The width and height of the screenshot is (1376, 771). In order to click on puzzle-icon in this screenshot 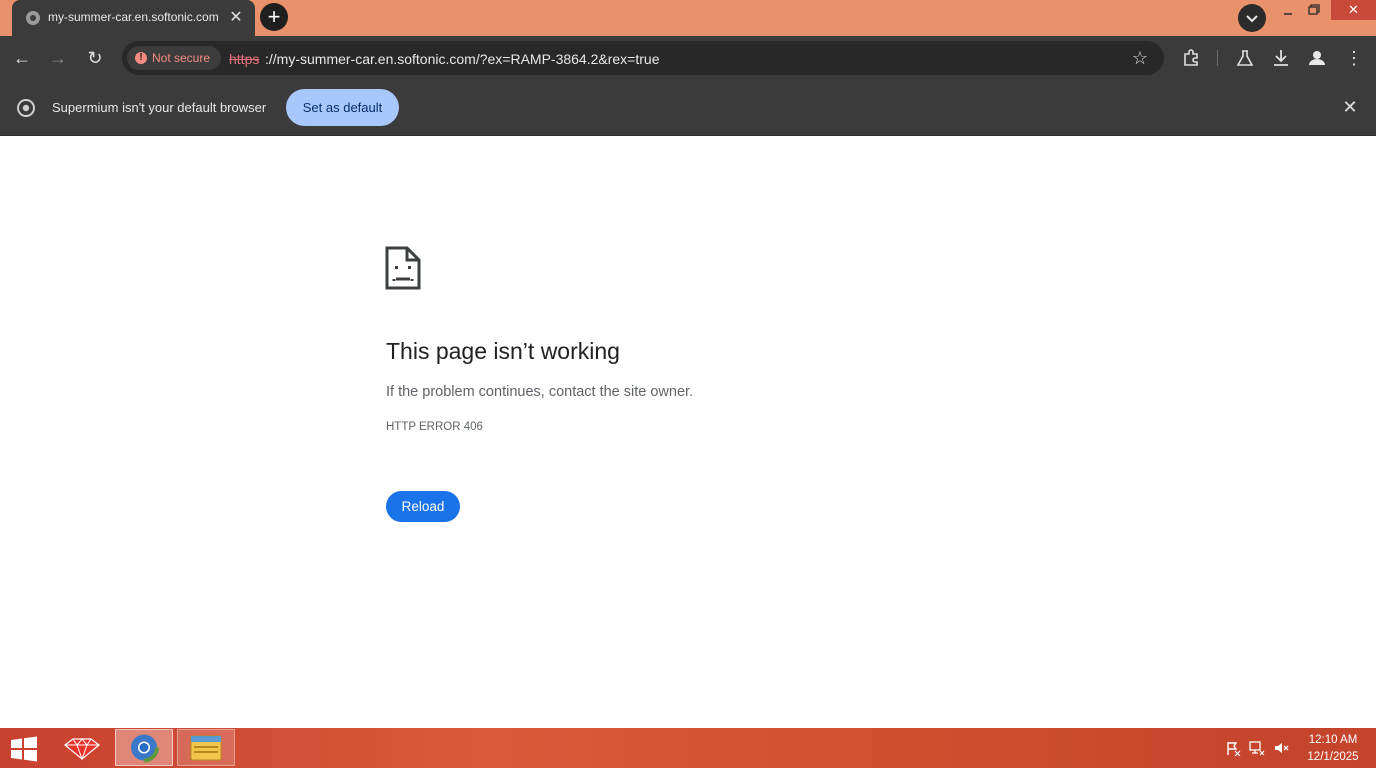, I will do `click(1191, 57)`.